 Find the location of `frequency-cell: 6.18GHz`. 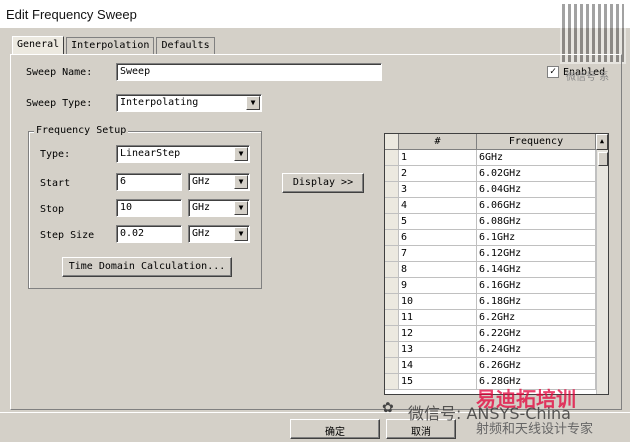

frequency-cell: 6.18GHz is located at coordinates (536, 301).